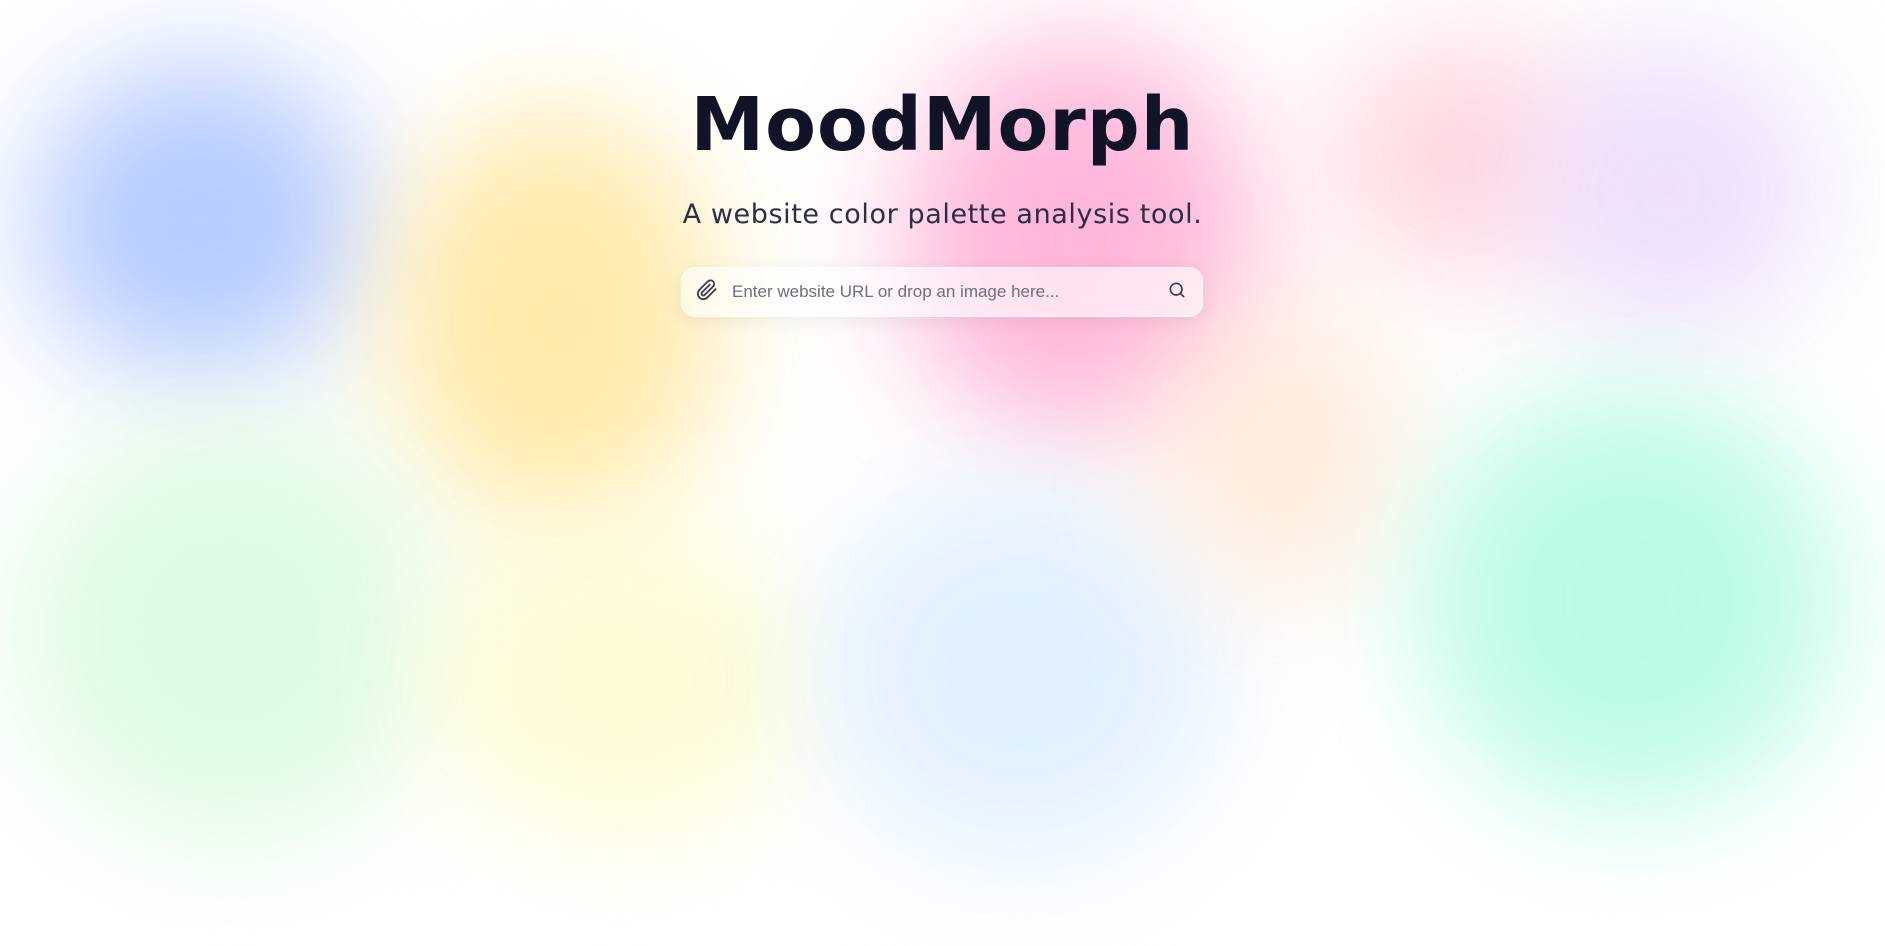 The height and width of the screenshot is (946, 1885). I want to click on search-button, so click(1177, 292).